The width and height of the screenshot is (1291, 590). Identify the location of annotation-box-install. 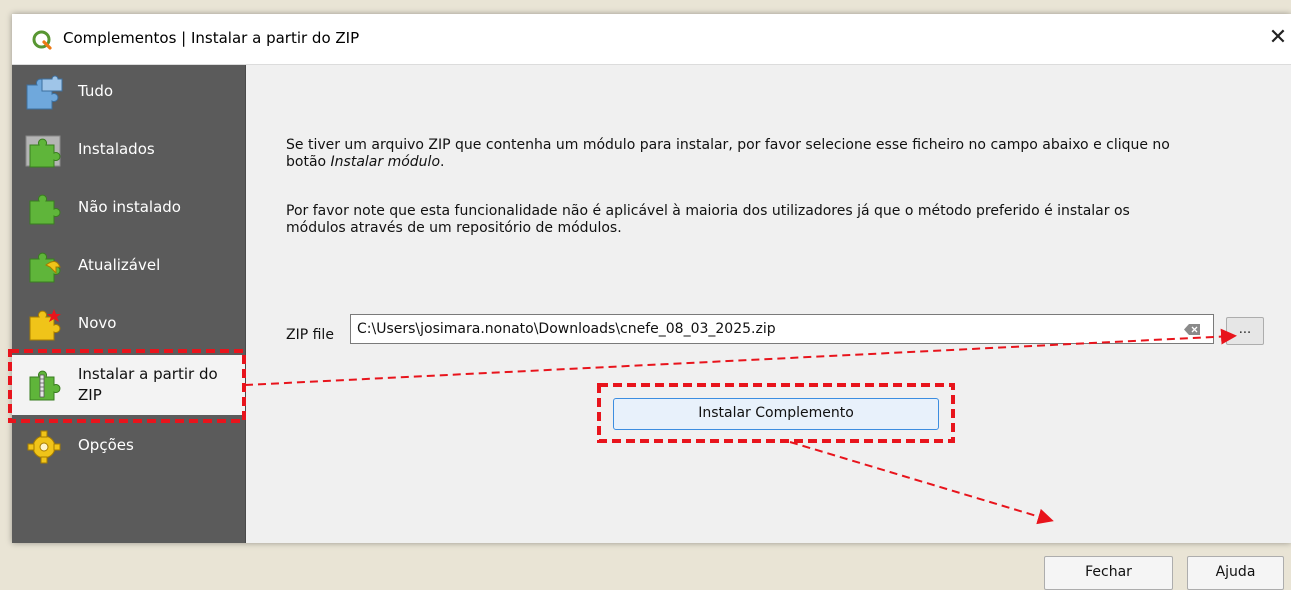
(776, 413).